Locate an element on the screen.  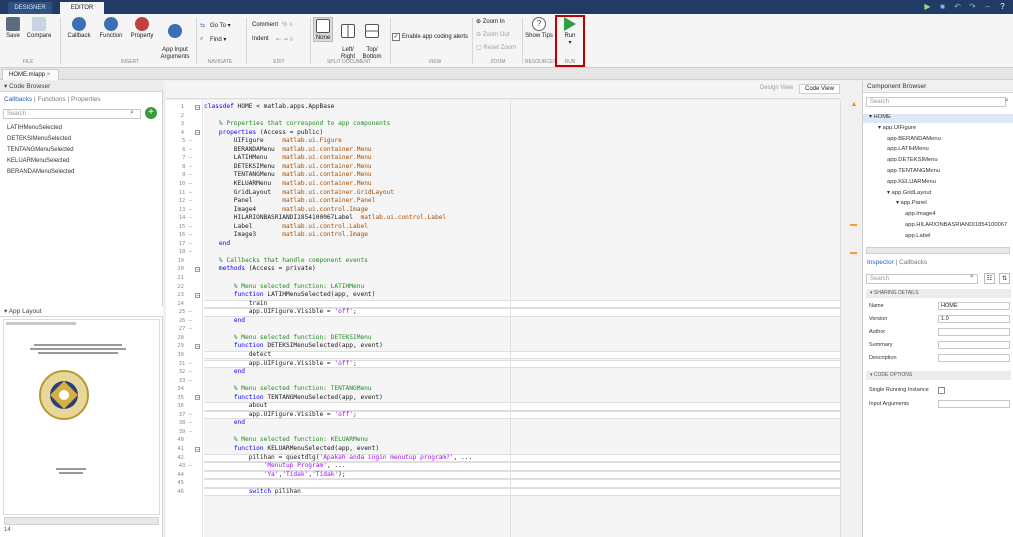
tab-functions: Functions is located at coordinates (52, 99).